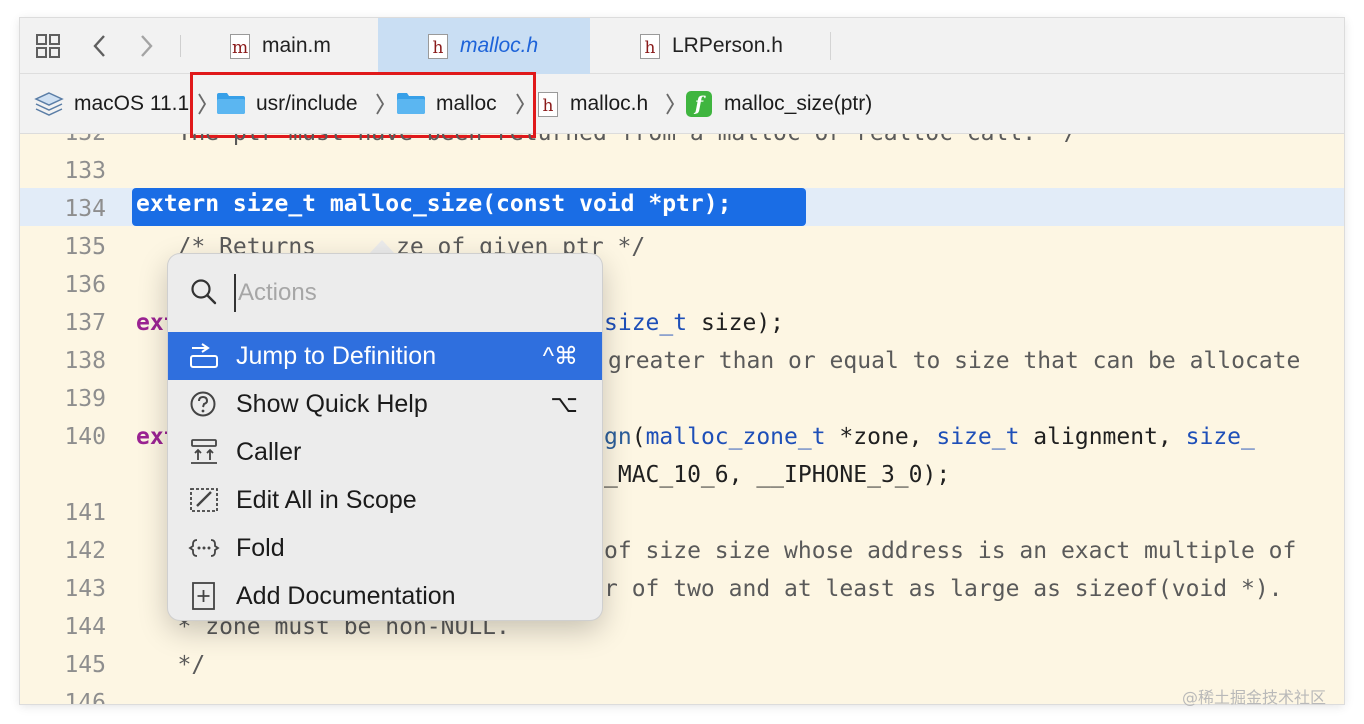 The image size is (1364, 724). I want to click on menu-item-show-quick-help: Show Quick Help ⌥, so click(385, 404).